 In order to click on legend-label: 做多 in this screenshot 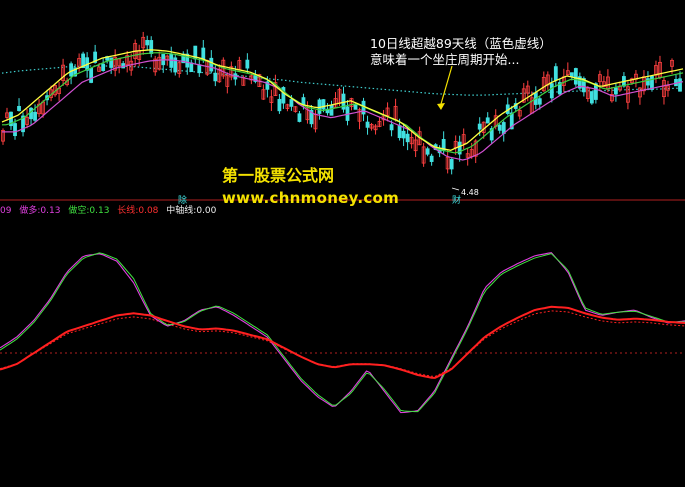, I will do `click(28, 211)`.